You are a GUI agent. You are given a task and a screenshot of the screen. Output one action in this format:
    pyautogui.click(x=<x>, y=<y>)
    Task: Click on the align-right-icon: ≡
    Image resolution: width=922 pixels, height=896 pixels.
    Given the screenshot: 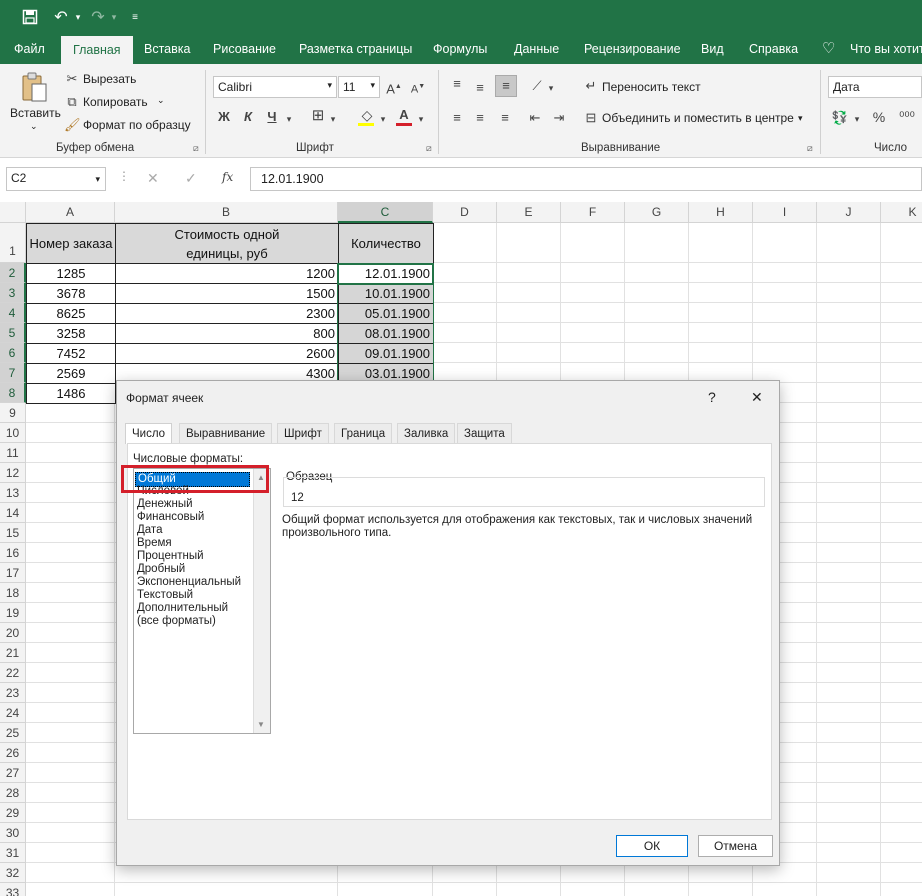 What is the action you would take?
    pyautogui.click(x=505, y=118)
    